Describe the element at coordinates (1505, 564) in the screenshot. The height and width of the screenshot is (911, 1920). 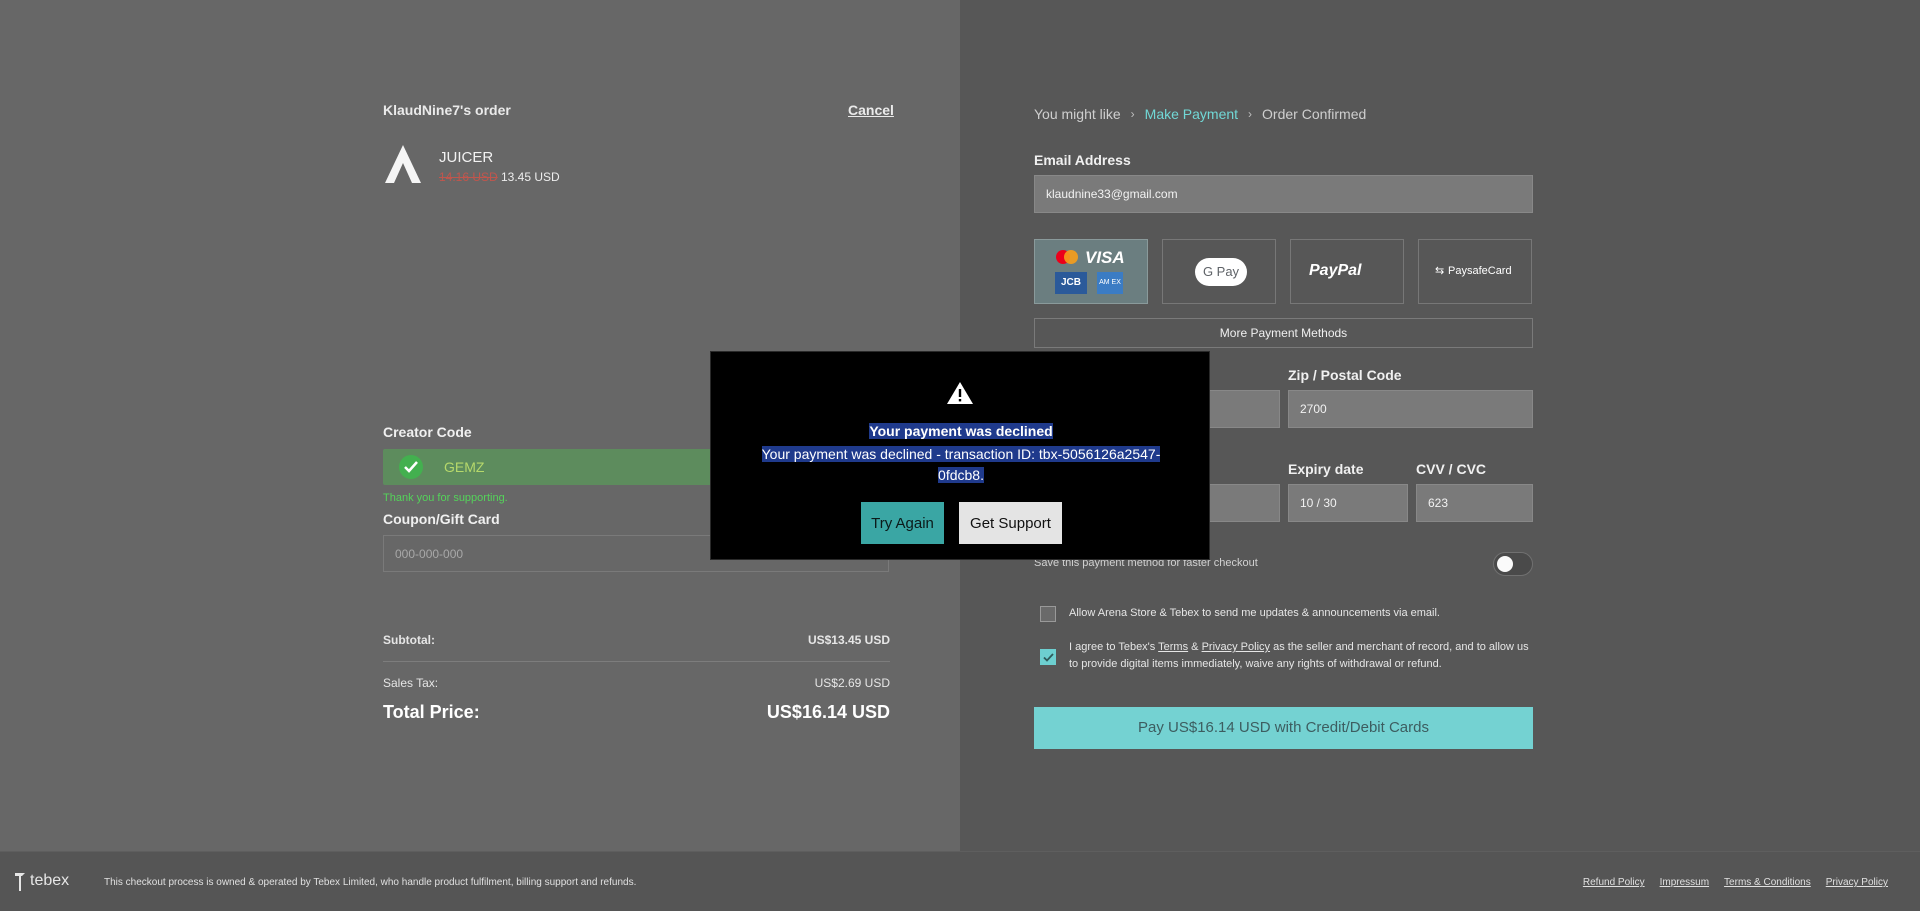
I see `toggle-knob` at that location.